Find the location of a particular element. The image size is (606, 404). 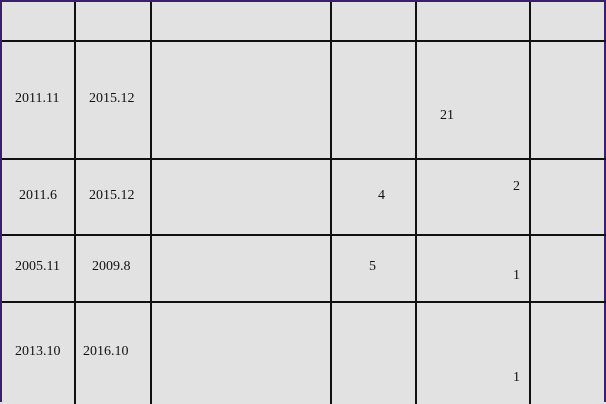

value-cell: 4 is located at coordinates (381, 195).